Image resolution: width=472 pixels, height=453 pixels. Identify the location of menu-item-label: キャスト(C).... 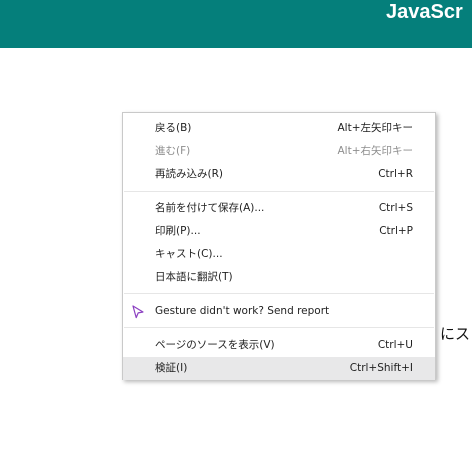
(189, 254).